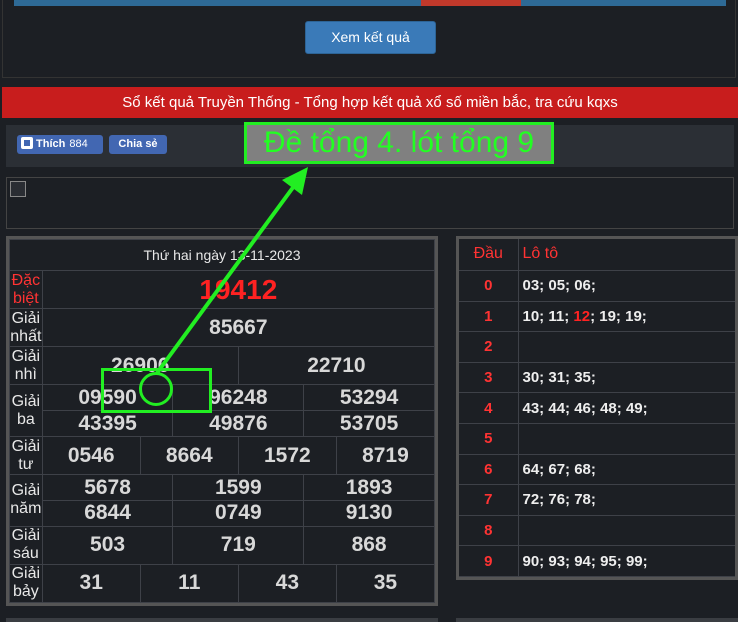  Describe the element at coordinates (626, 470) in the screenshot. I see `loto-numbers: 64; 67; 68;` at that location.